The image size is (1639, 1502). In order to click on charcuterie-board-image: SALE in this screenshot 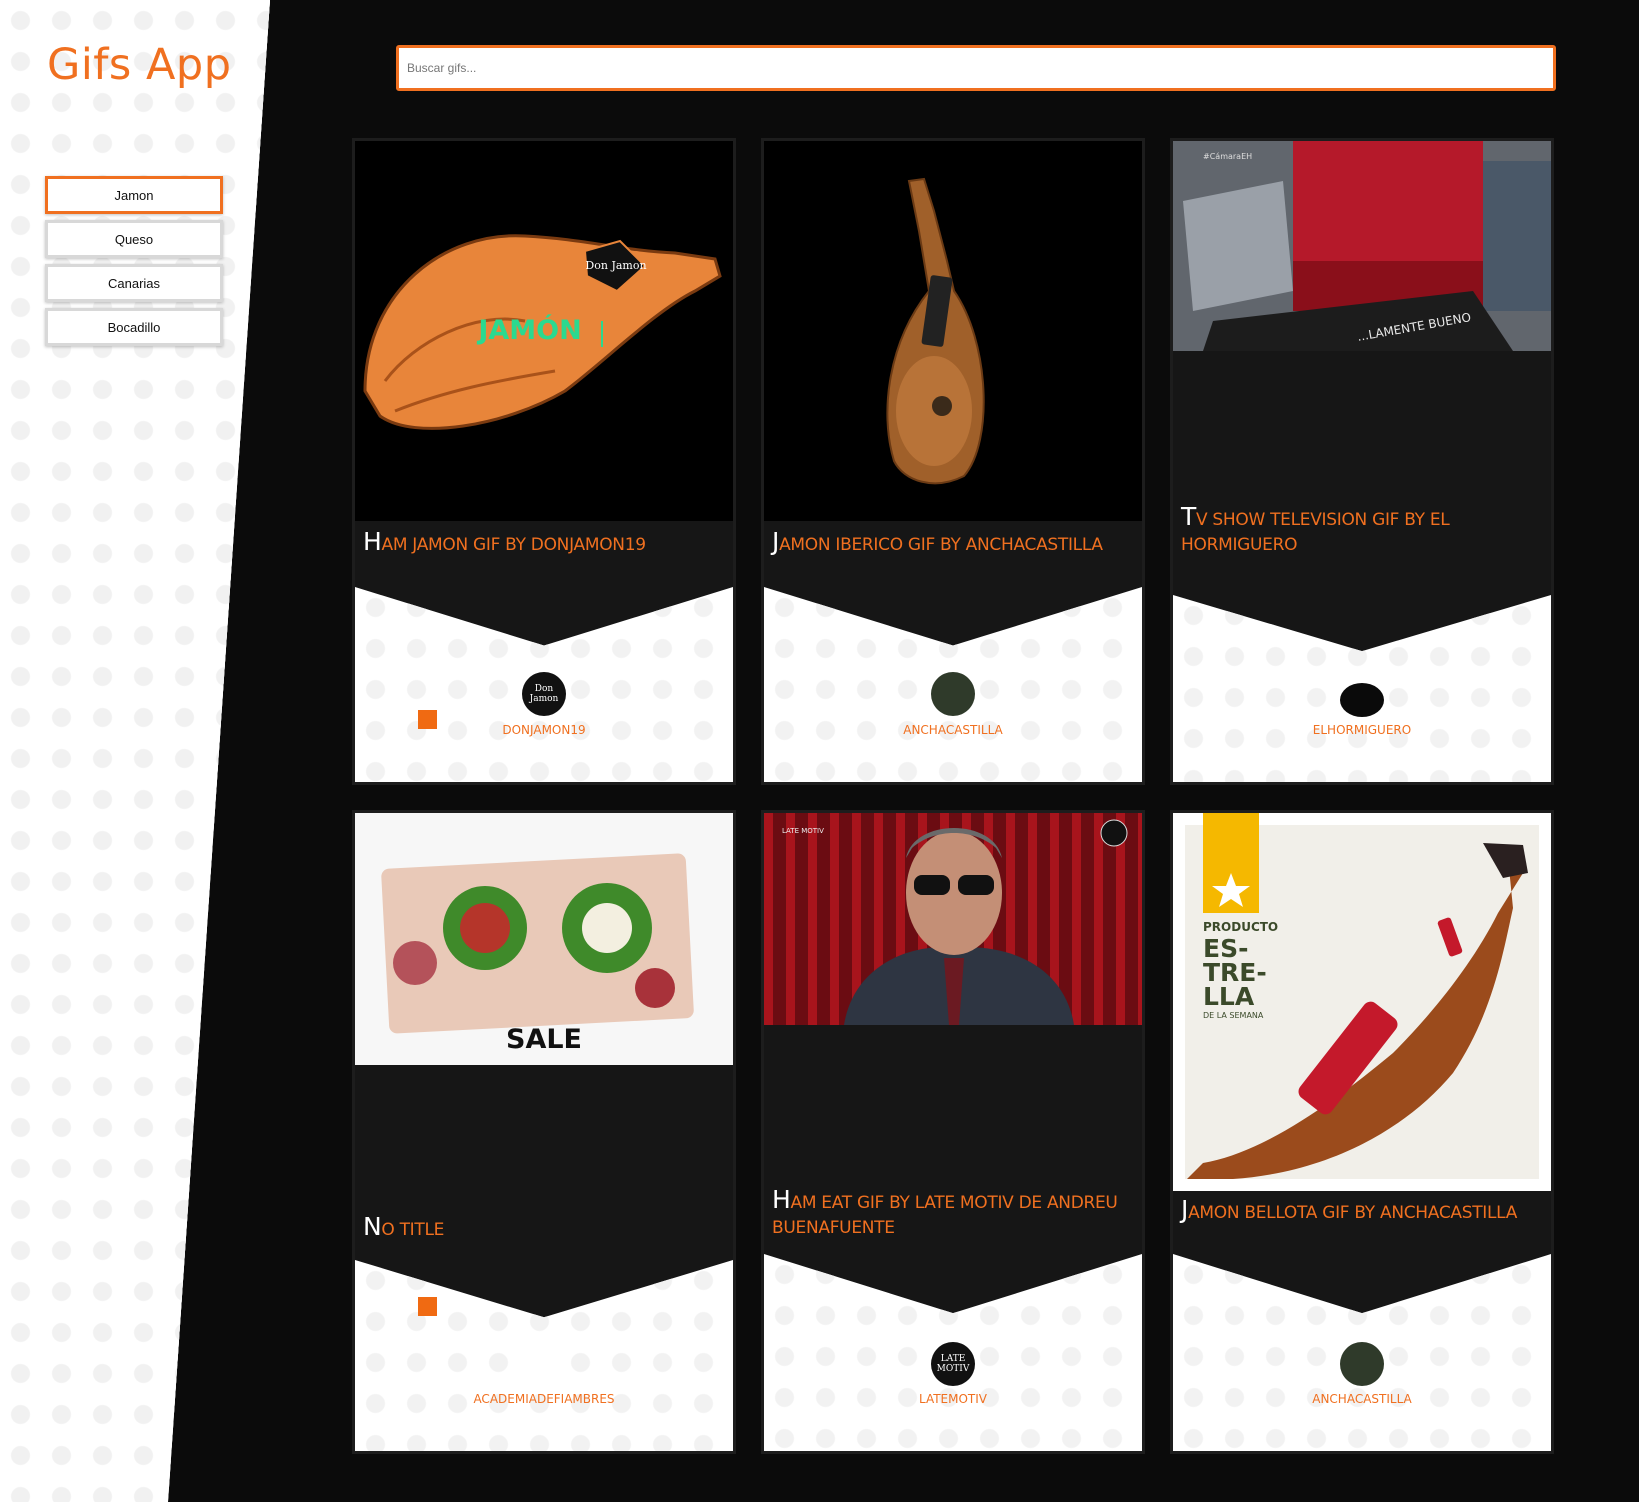, I will do `click(544, 939)`.